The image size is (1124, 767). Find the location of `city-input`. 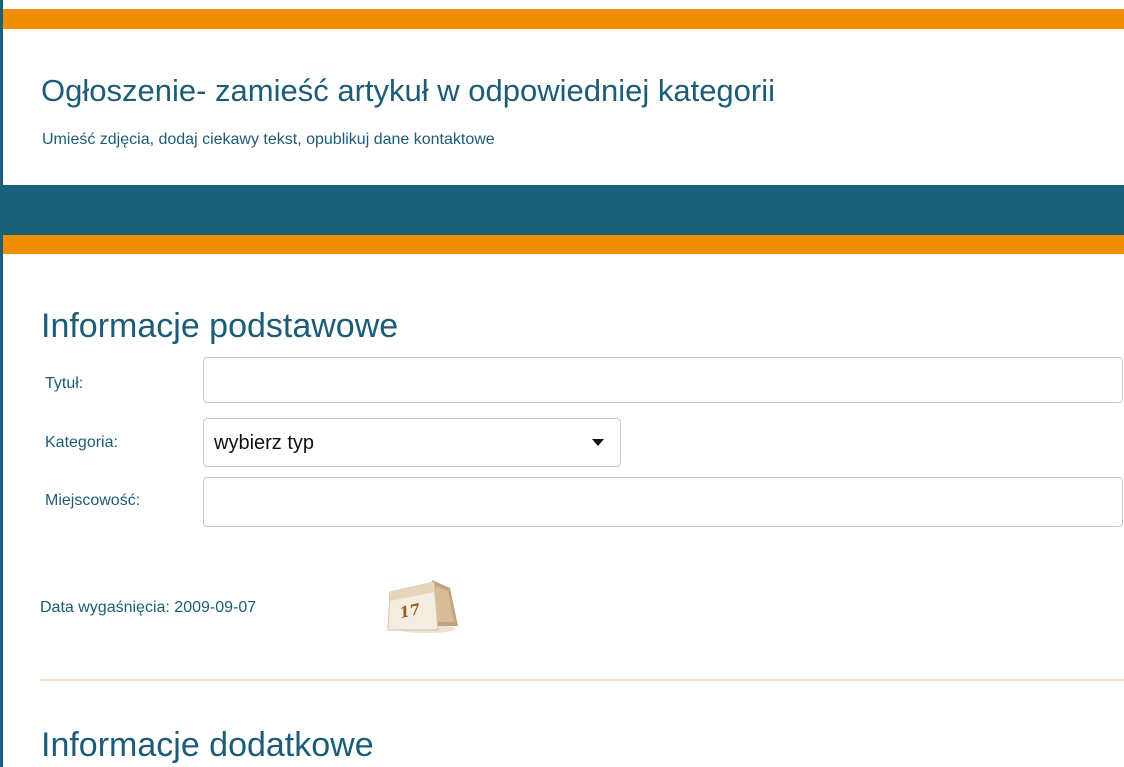

city-input is located at coordinates (663, 502).